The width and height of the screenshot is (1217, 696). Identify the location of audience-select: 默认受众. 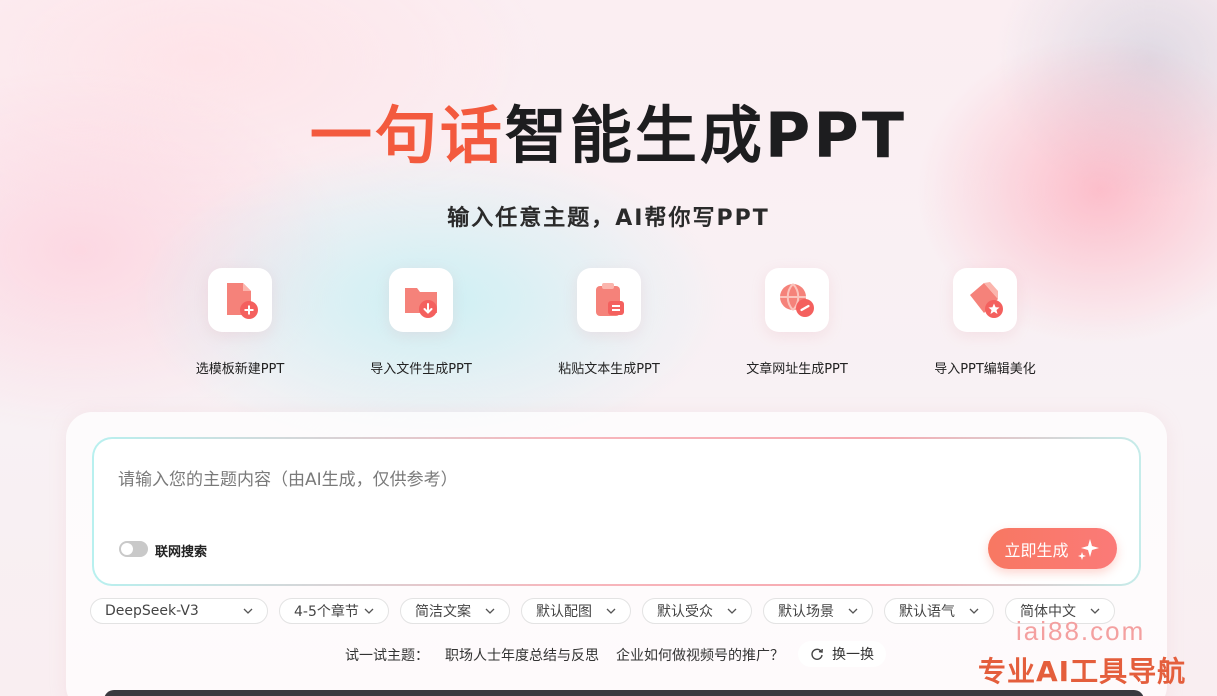
(697, 611).